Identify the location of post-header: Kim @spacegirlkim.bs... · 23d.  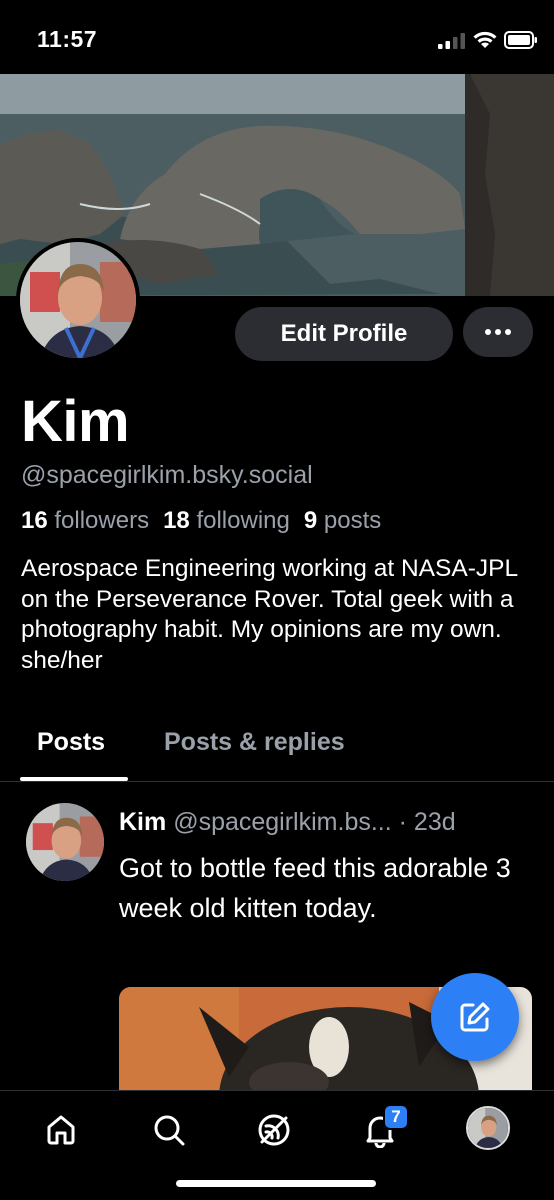
(287, 822).